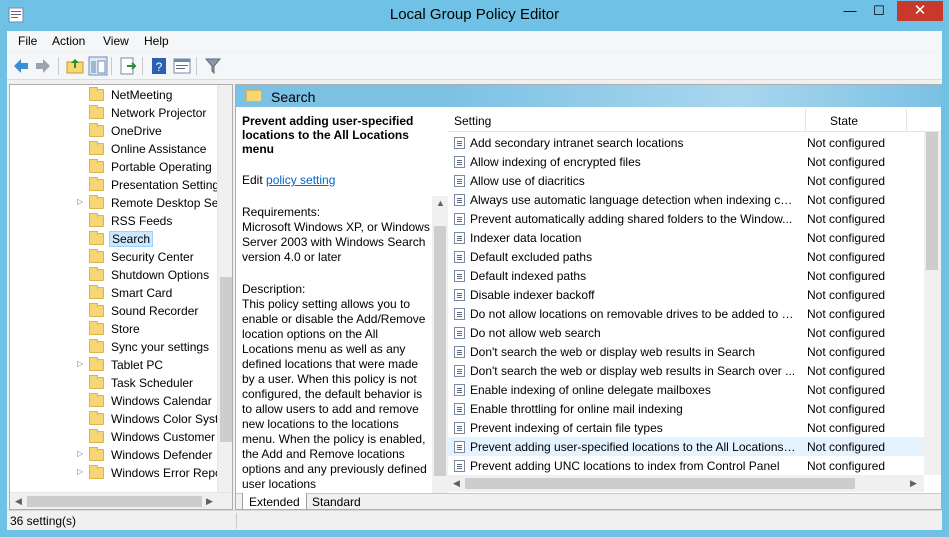 Image resolution: width=949 pixels, height=537 pixels. What do you see at coordinates (113, 95) in the screenshot?
I see `tree-item: NetMeeting` at bounding box center [113, 95].